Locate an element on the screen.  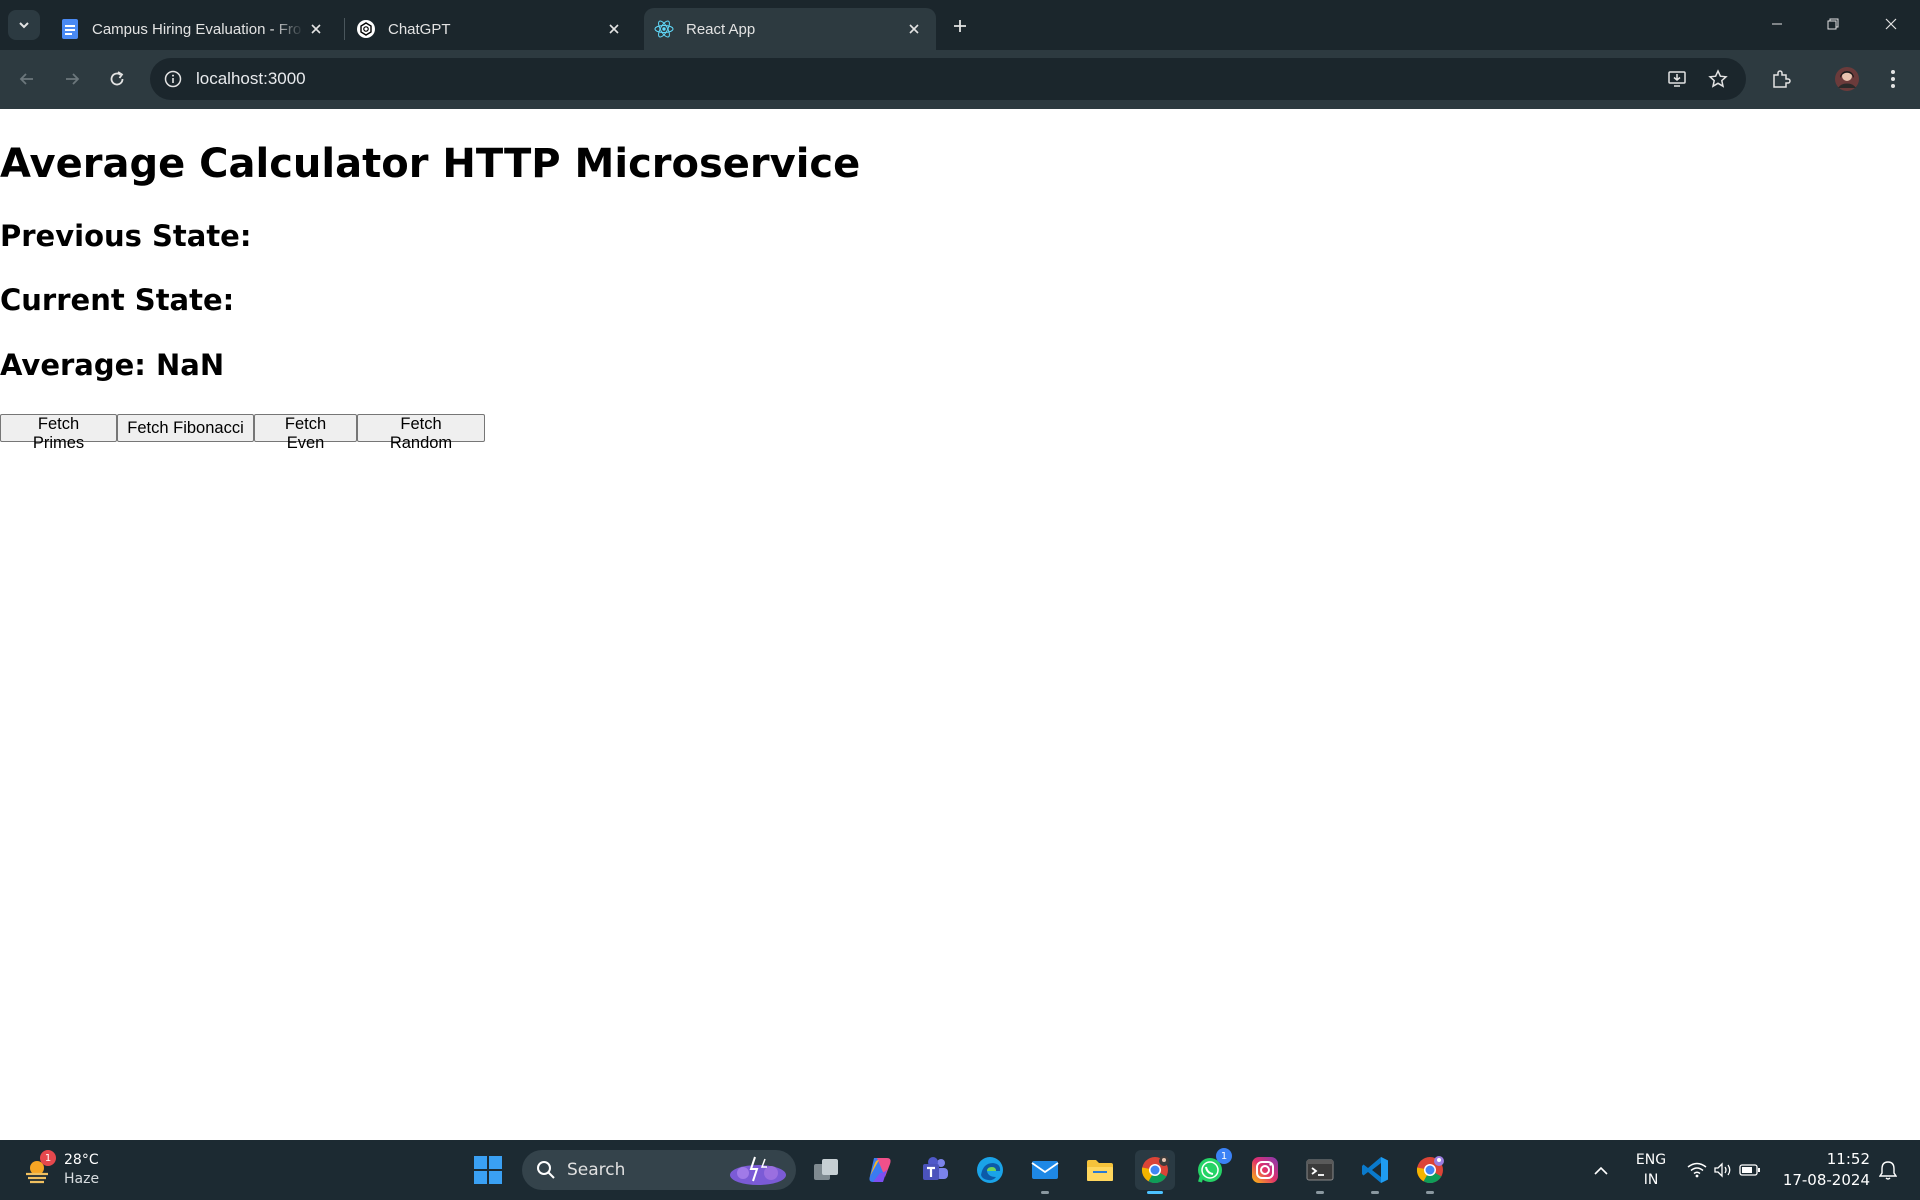
task-view-icon is located at coordinates (826, 1169).